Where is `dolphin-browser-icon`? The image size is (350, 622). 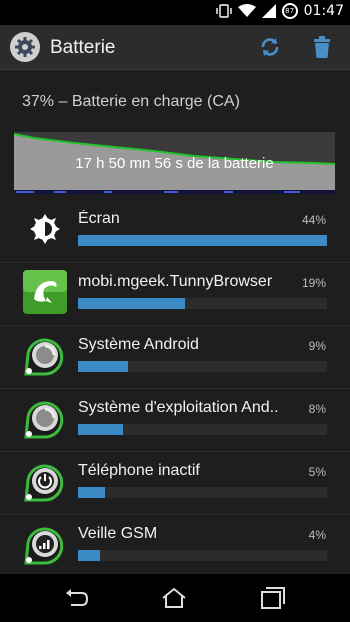 dolphin-browser-icon is located at coordinates (45, 292).